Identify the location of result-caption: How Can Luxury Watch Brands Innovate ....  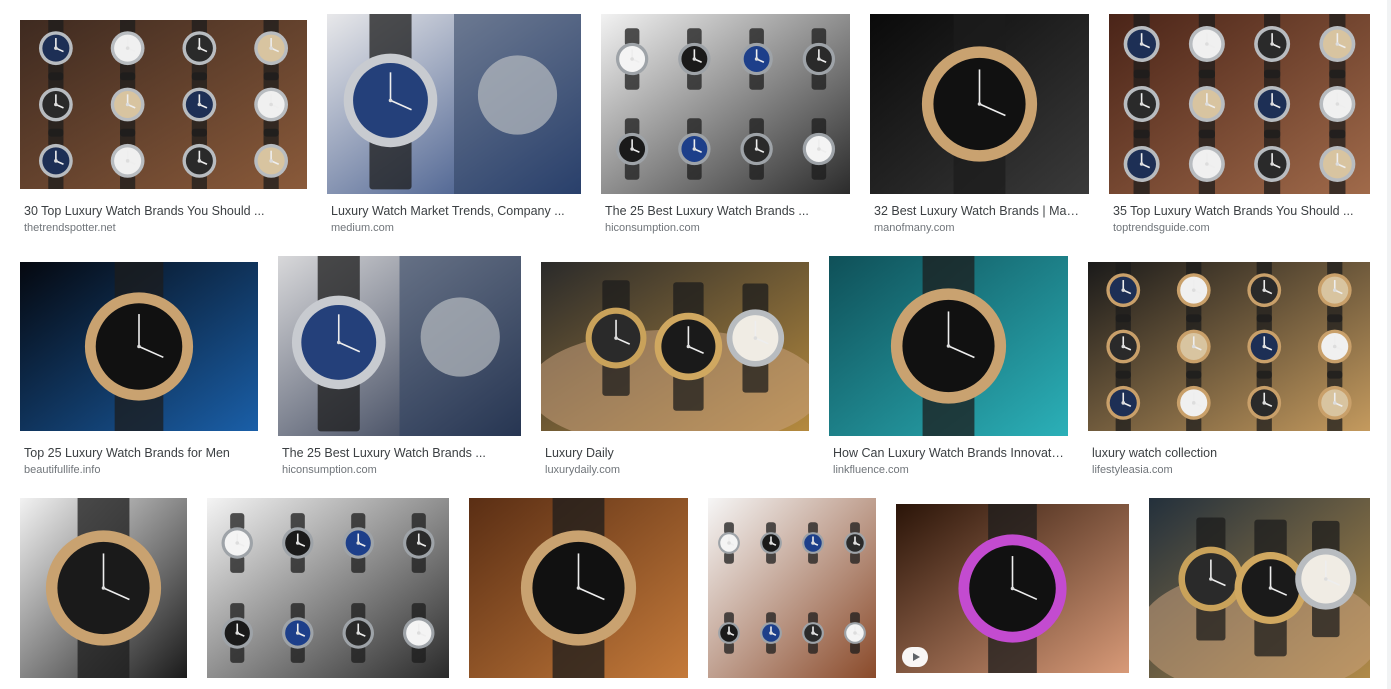
(948, 453).